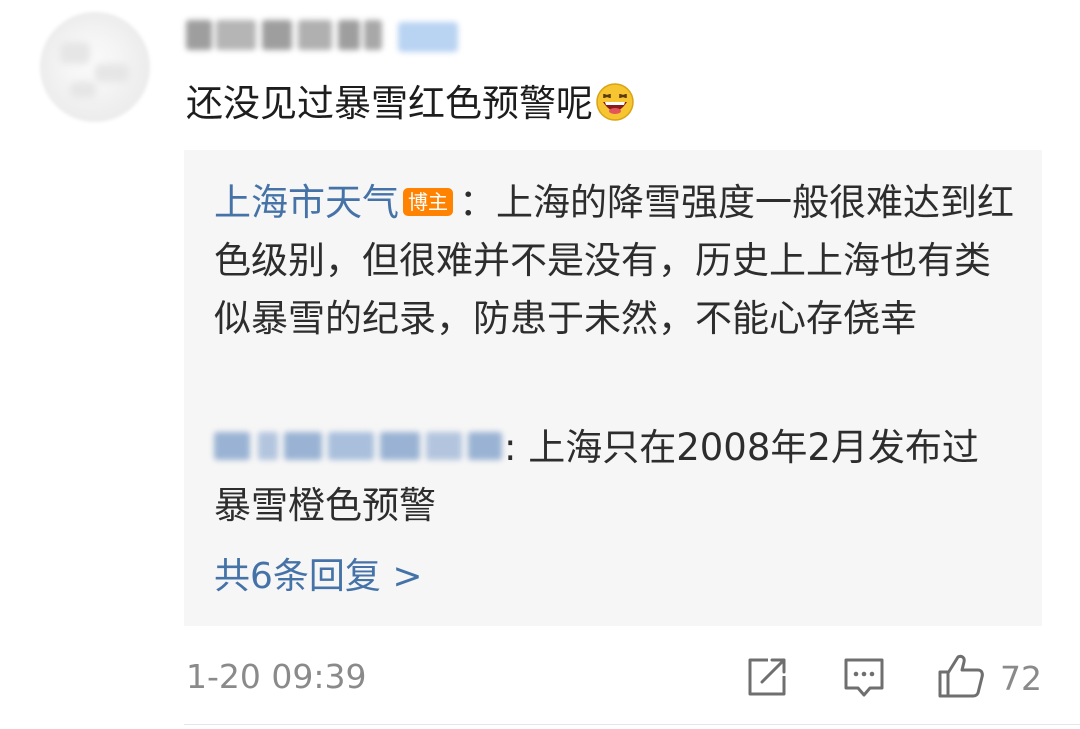 This screenshot has width=1080, height=729. I want to click on comment-text: 还没见过暴雪红色预警呢, so click(389, 103).